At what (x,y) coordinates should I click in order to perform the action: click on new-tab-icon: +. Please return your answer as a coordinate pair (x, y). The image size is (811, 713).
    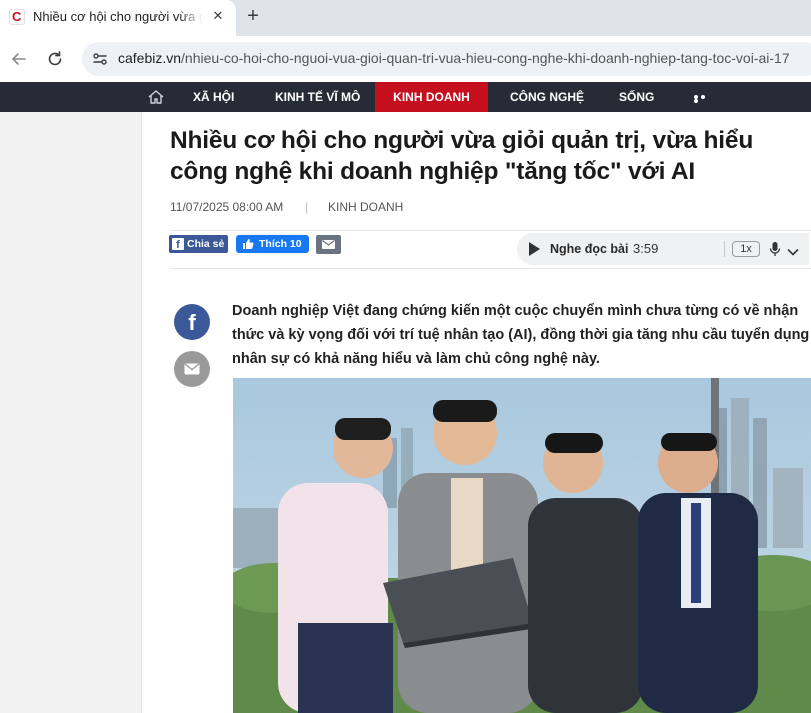
    Looking at the image, I should click on (253, 16).